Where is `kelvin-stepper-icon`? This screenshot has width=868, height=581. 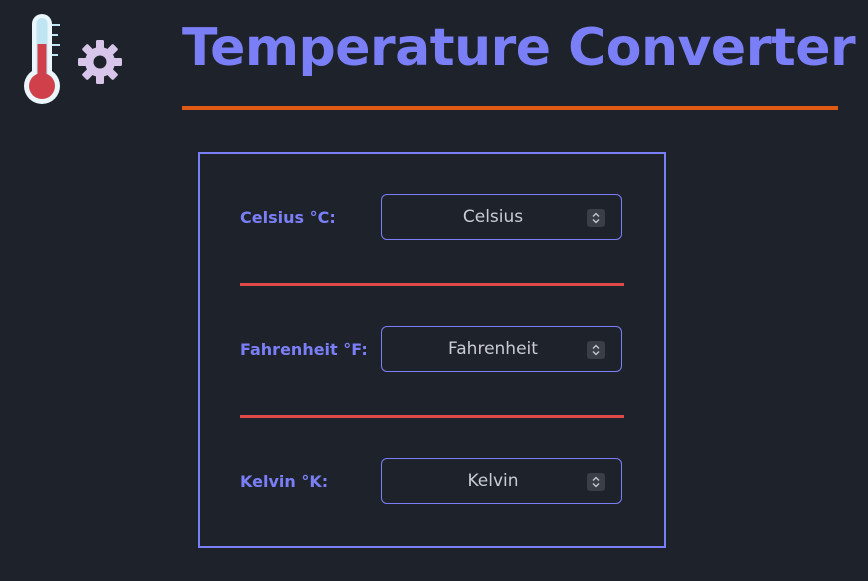 kelvin-stepper-icon is located at coordinates (596, 482).